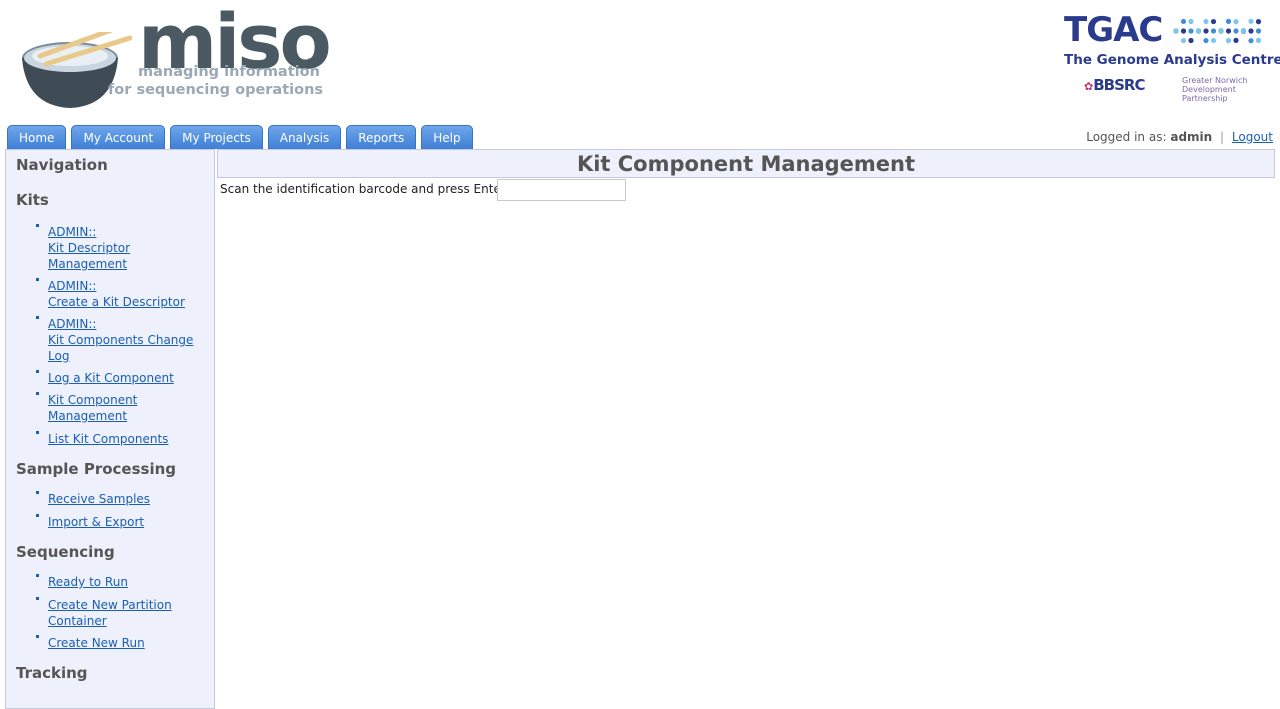 This screenshot has height=709, width=1280. I want to click on list-item: Create New Partition Container, so click(122, 613).